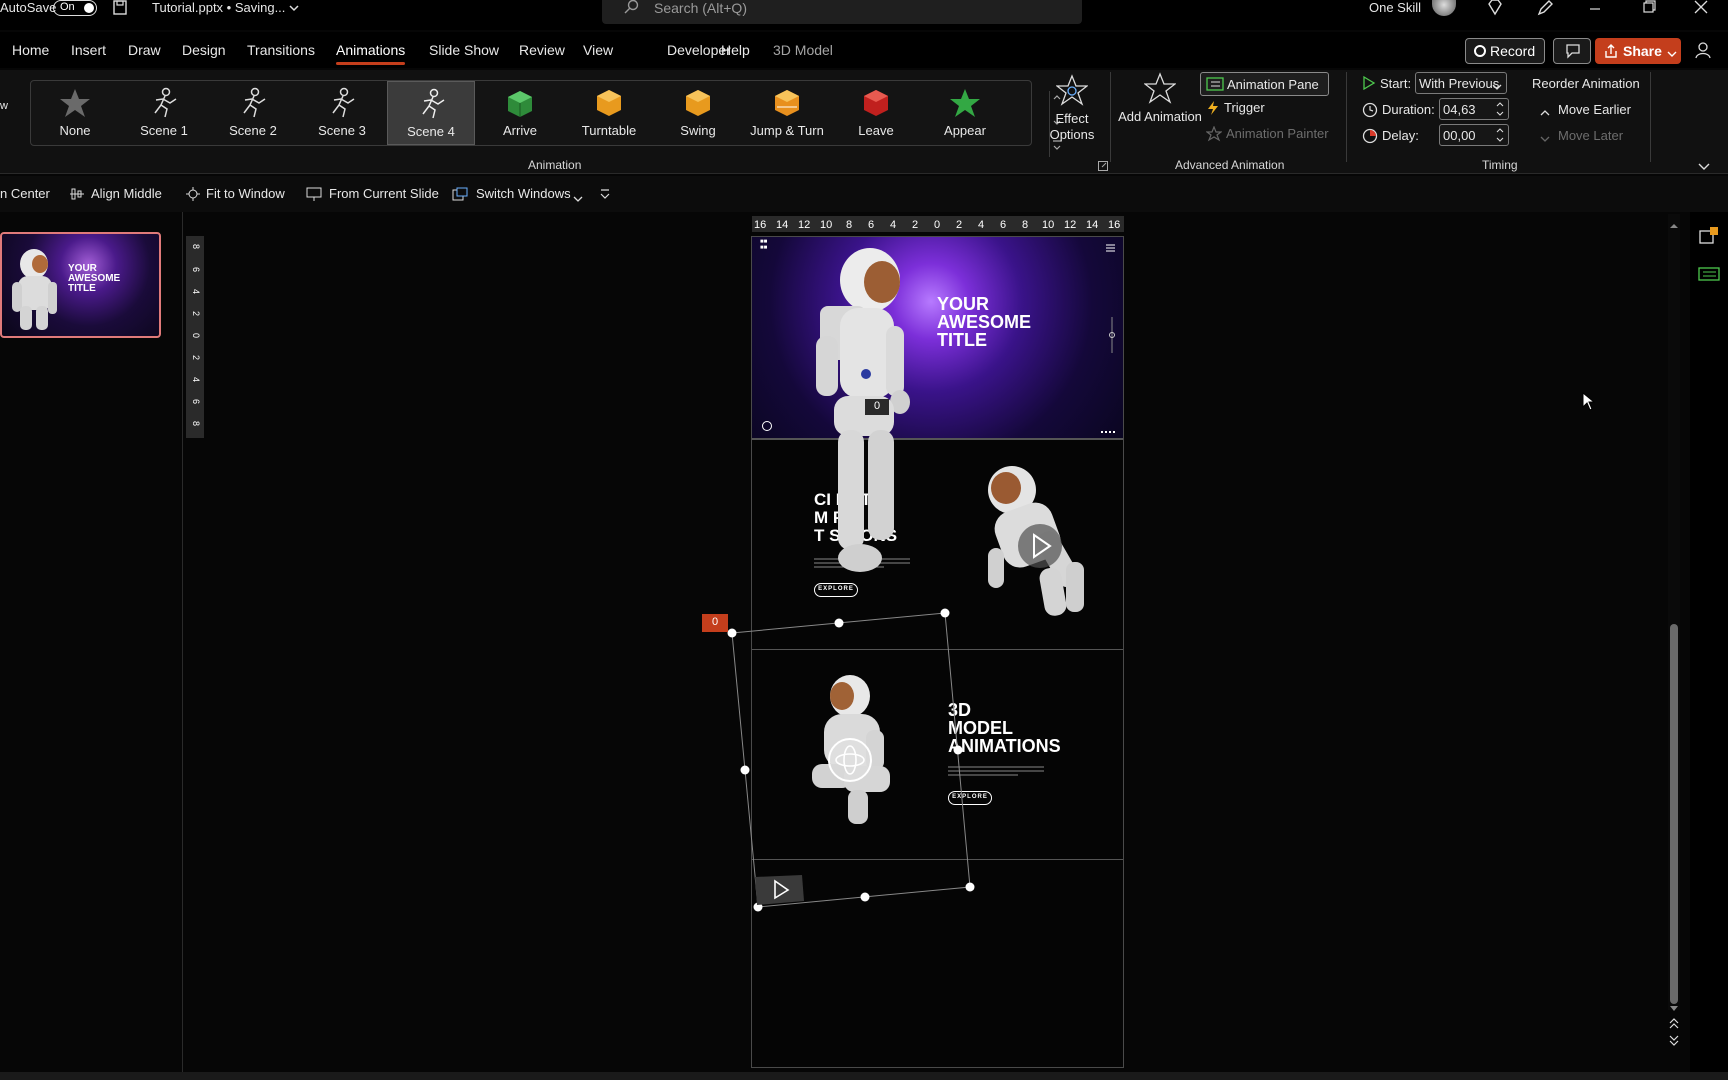 This screenshot has height=1080, width=1728. I want to click on coauthor-icon, so click(1705, 52).